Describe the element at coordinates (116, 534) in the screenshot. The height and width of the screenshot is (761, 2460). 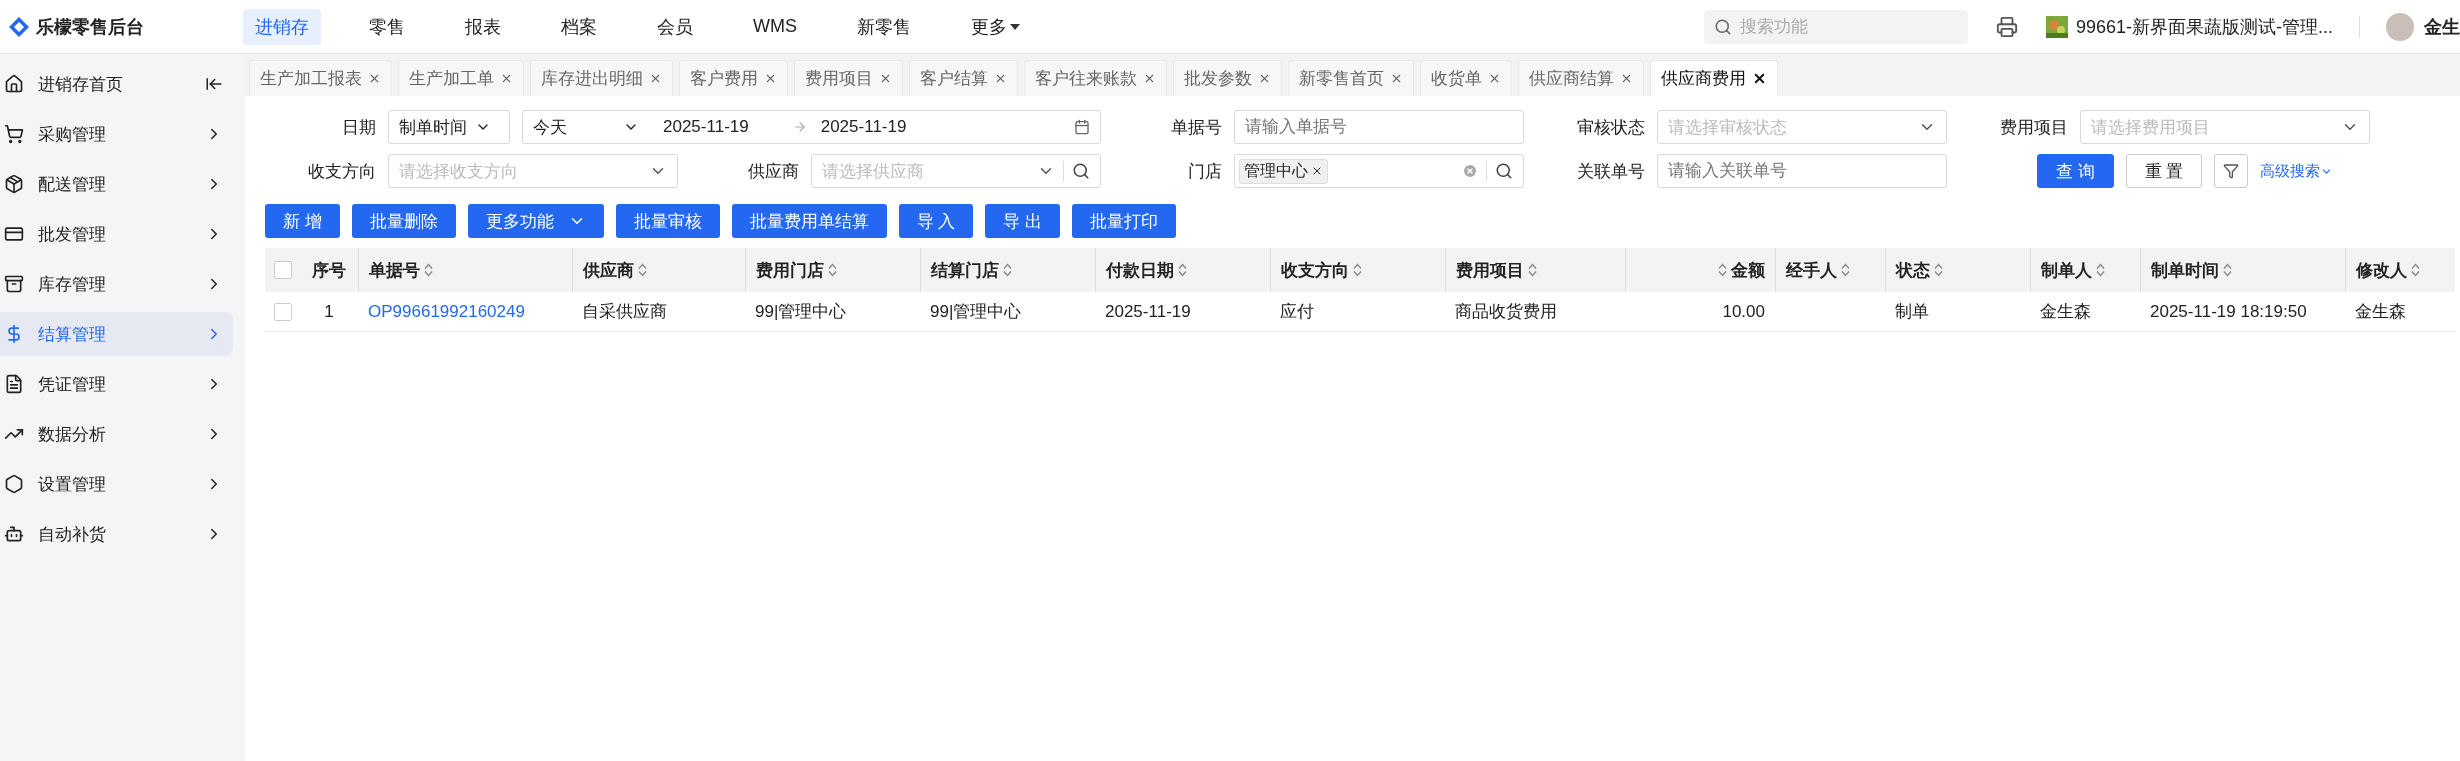
I see `sidebar-item: 自动补货` at that location.